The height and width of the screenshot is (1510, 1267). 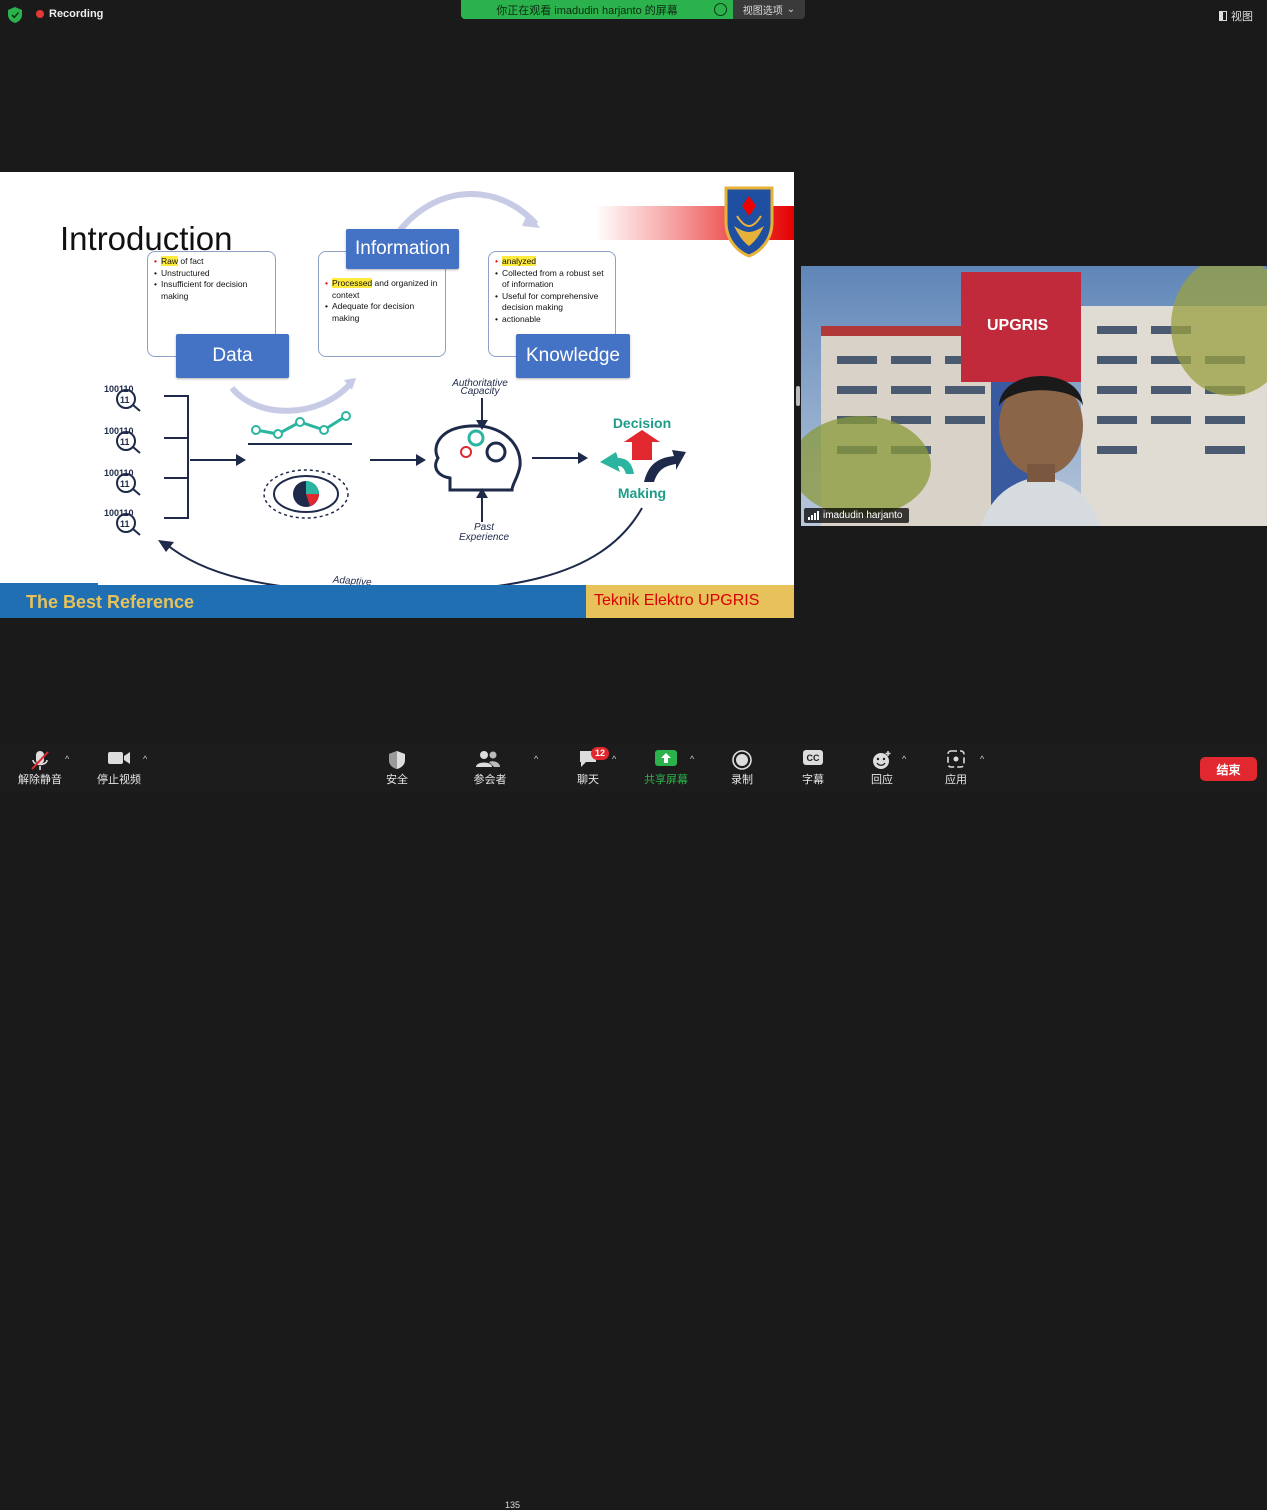 What do you see at coordinates (666, 768) in the screenshot?
I see `share-screen-button: 共享屏幕` at bounding box center [666, 768].